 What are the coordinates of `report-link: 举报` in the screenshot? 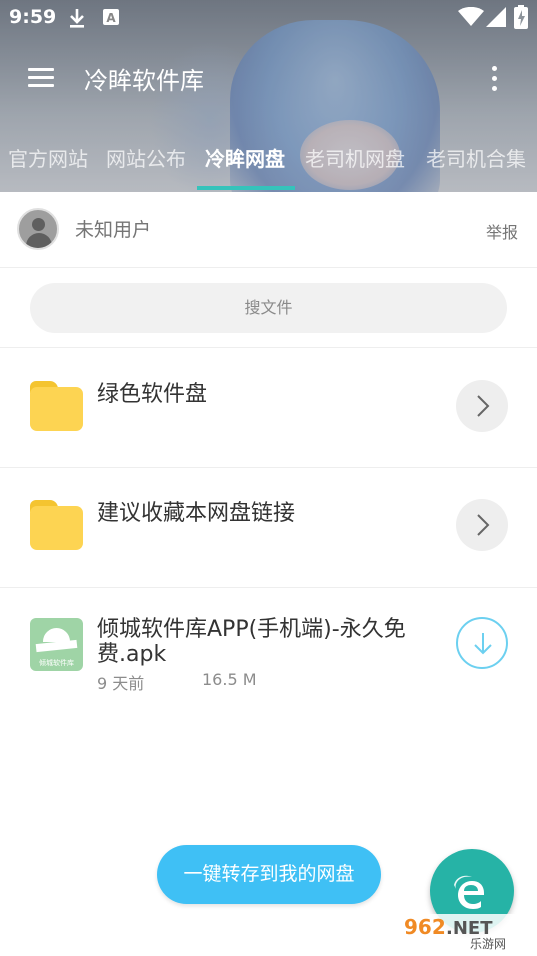 It's located at (502, 231).